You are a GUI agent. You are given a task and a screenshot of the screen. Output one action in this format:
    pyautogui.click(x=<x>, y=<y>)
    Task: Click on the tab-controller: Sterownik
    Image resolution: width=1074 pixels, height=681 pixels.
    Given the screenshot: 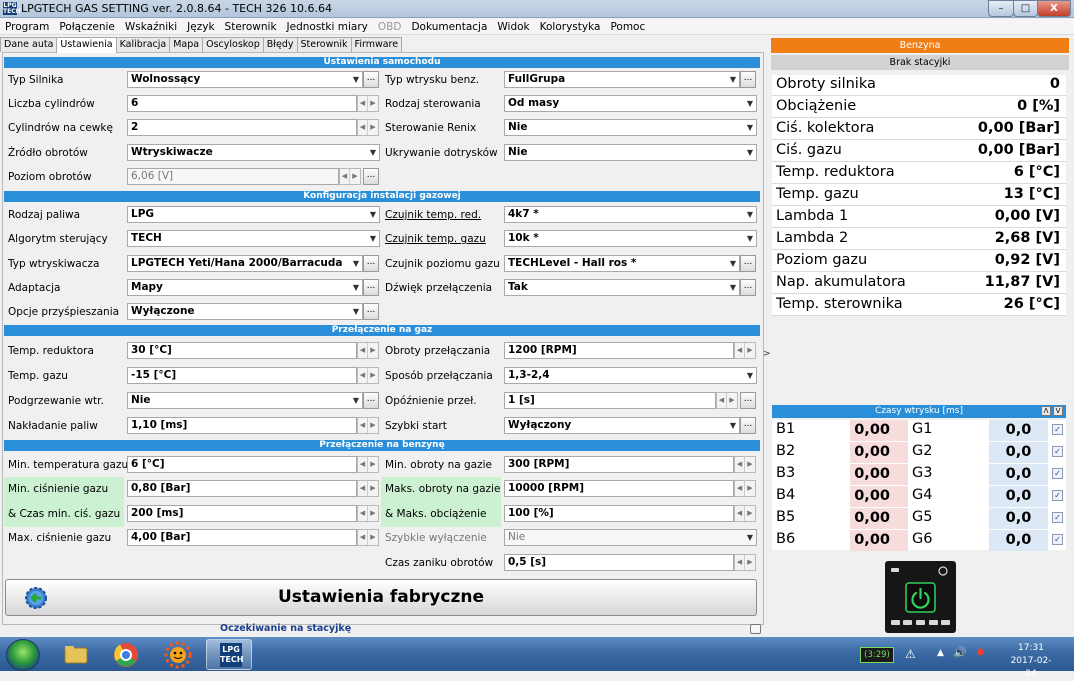 What is the action you would take?
    pyautogui.click(x=324, y=44)
    